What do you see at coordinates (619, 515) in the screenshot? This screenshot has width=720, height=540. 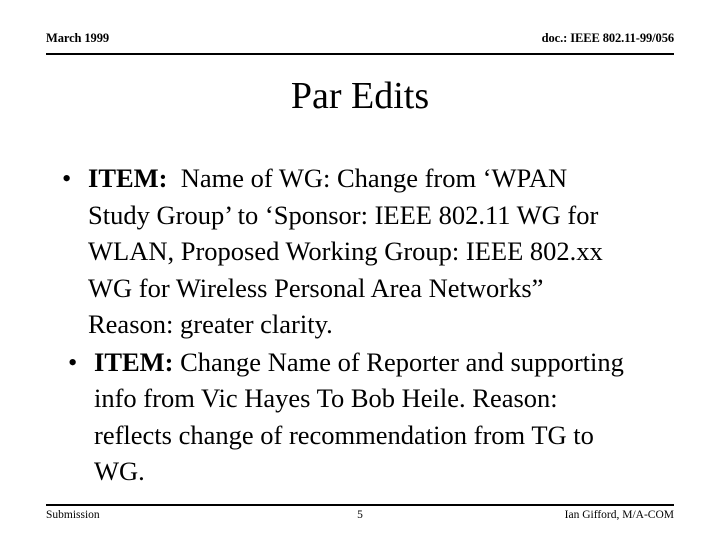 I see `footer-author: Ian Gifford, M/A-COM` at bounding box center [619, 515].